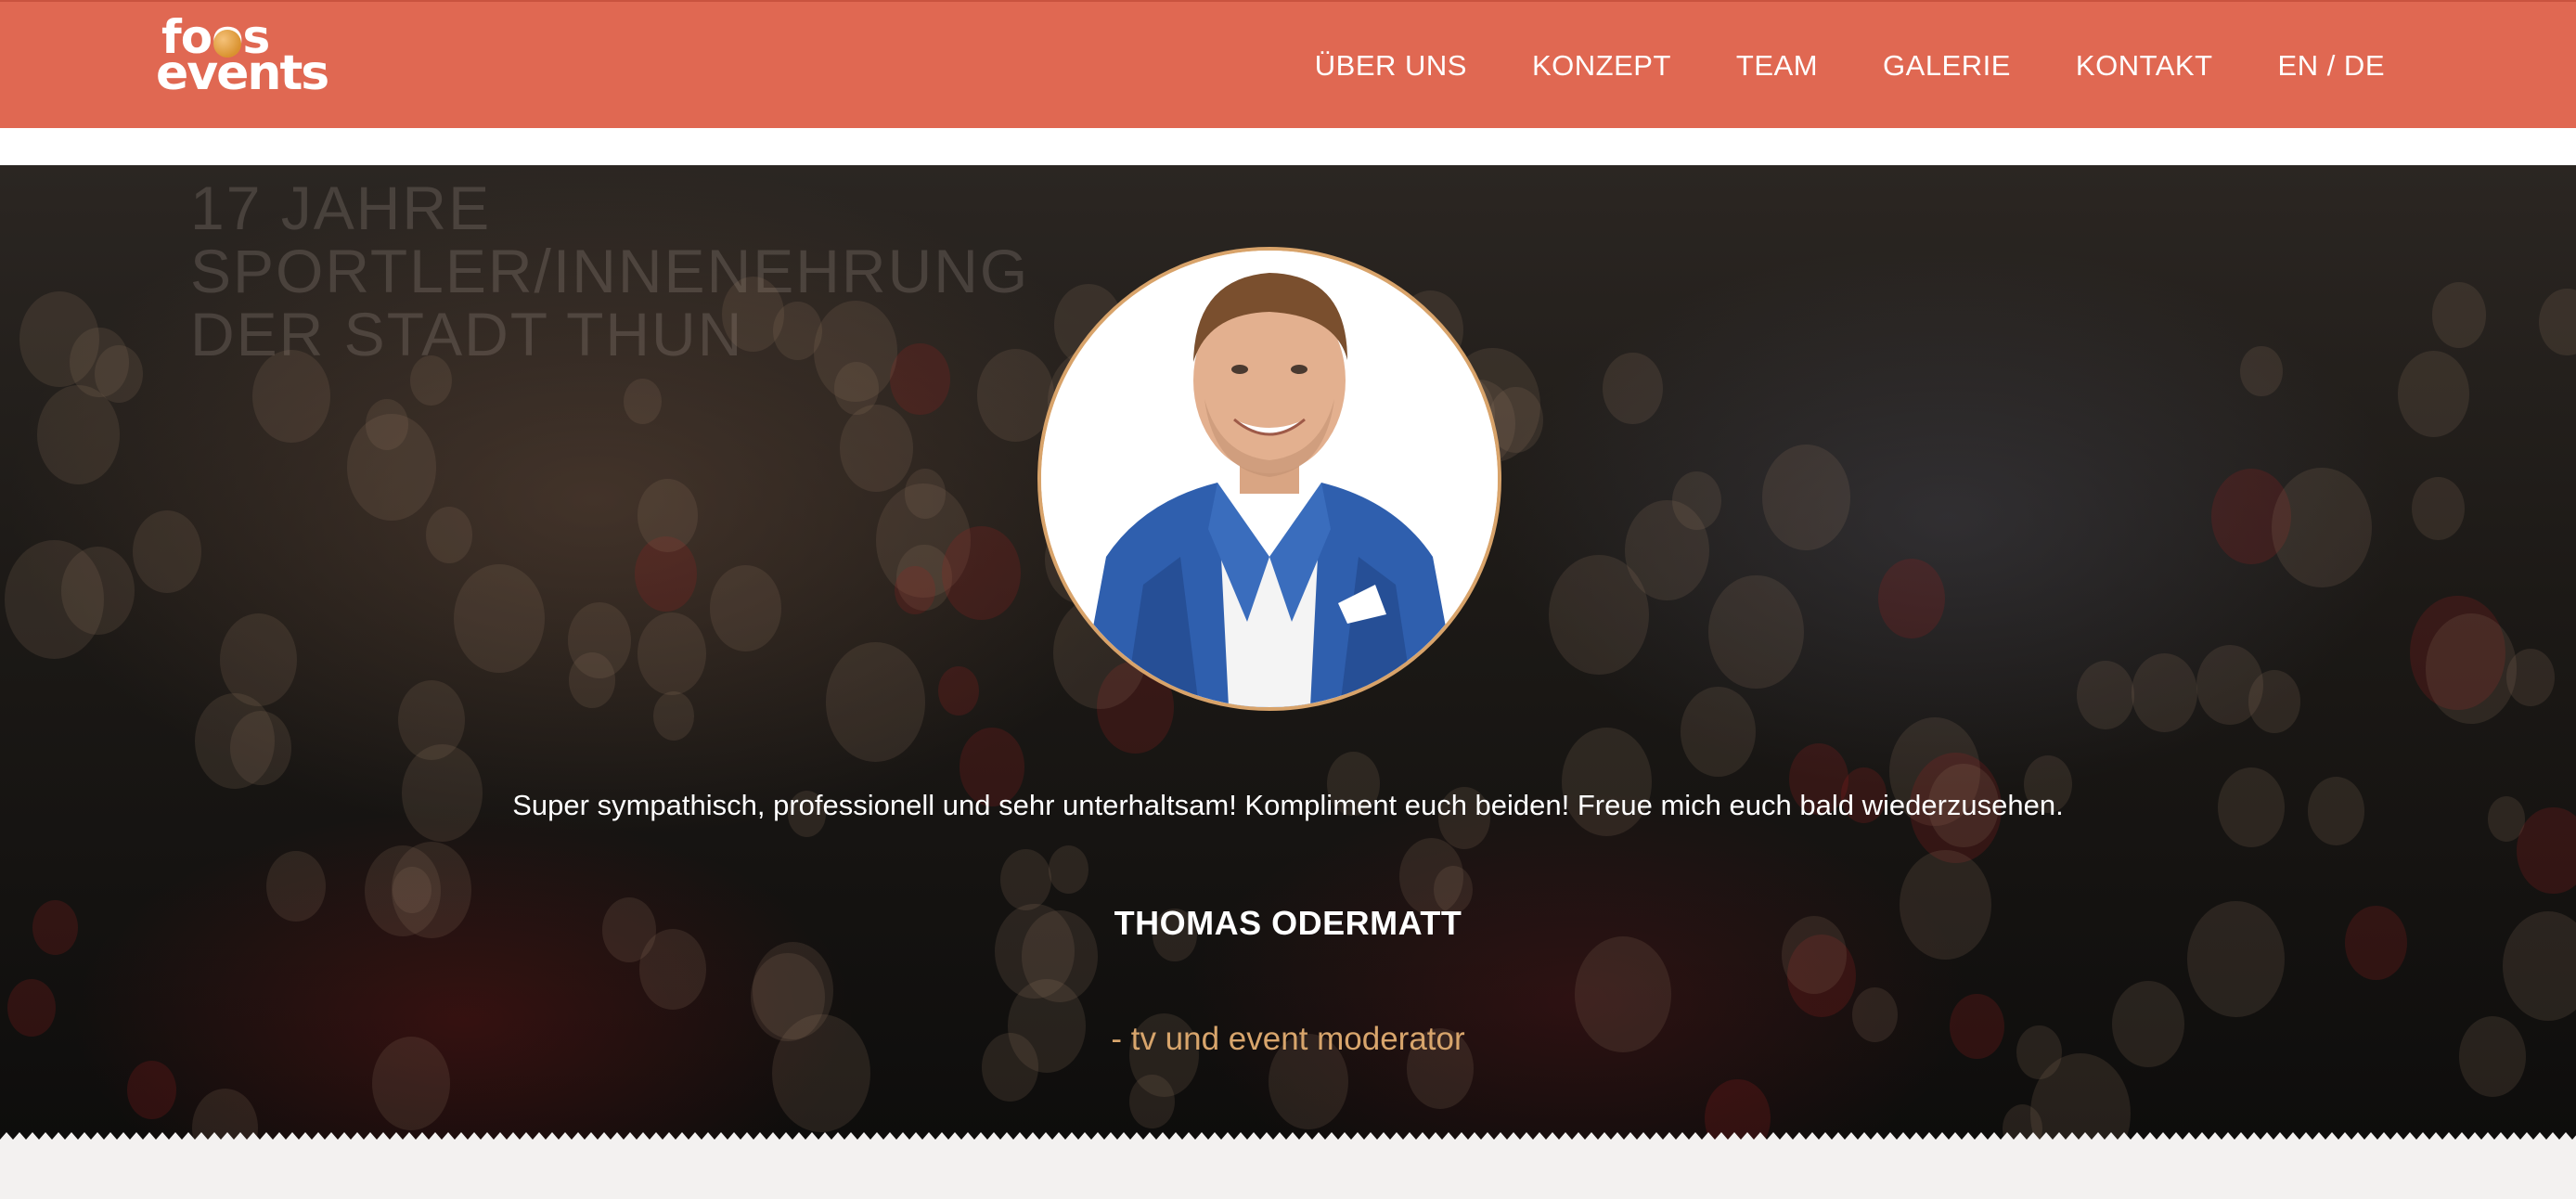 This screenshot has width=2576, height=1199. Describe the element at coordinates (1288, 146) in the screenshot. I see `header-spacer` at that location.